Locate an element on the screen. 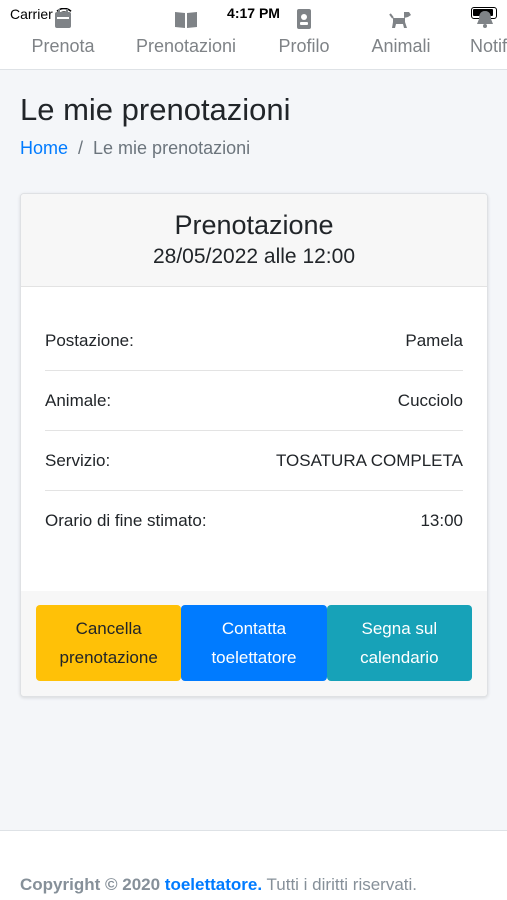  book-icon is located at coordinates (186, 20).